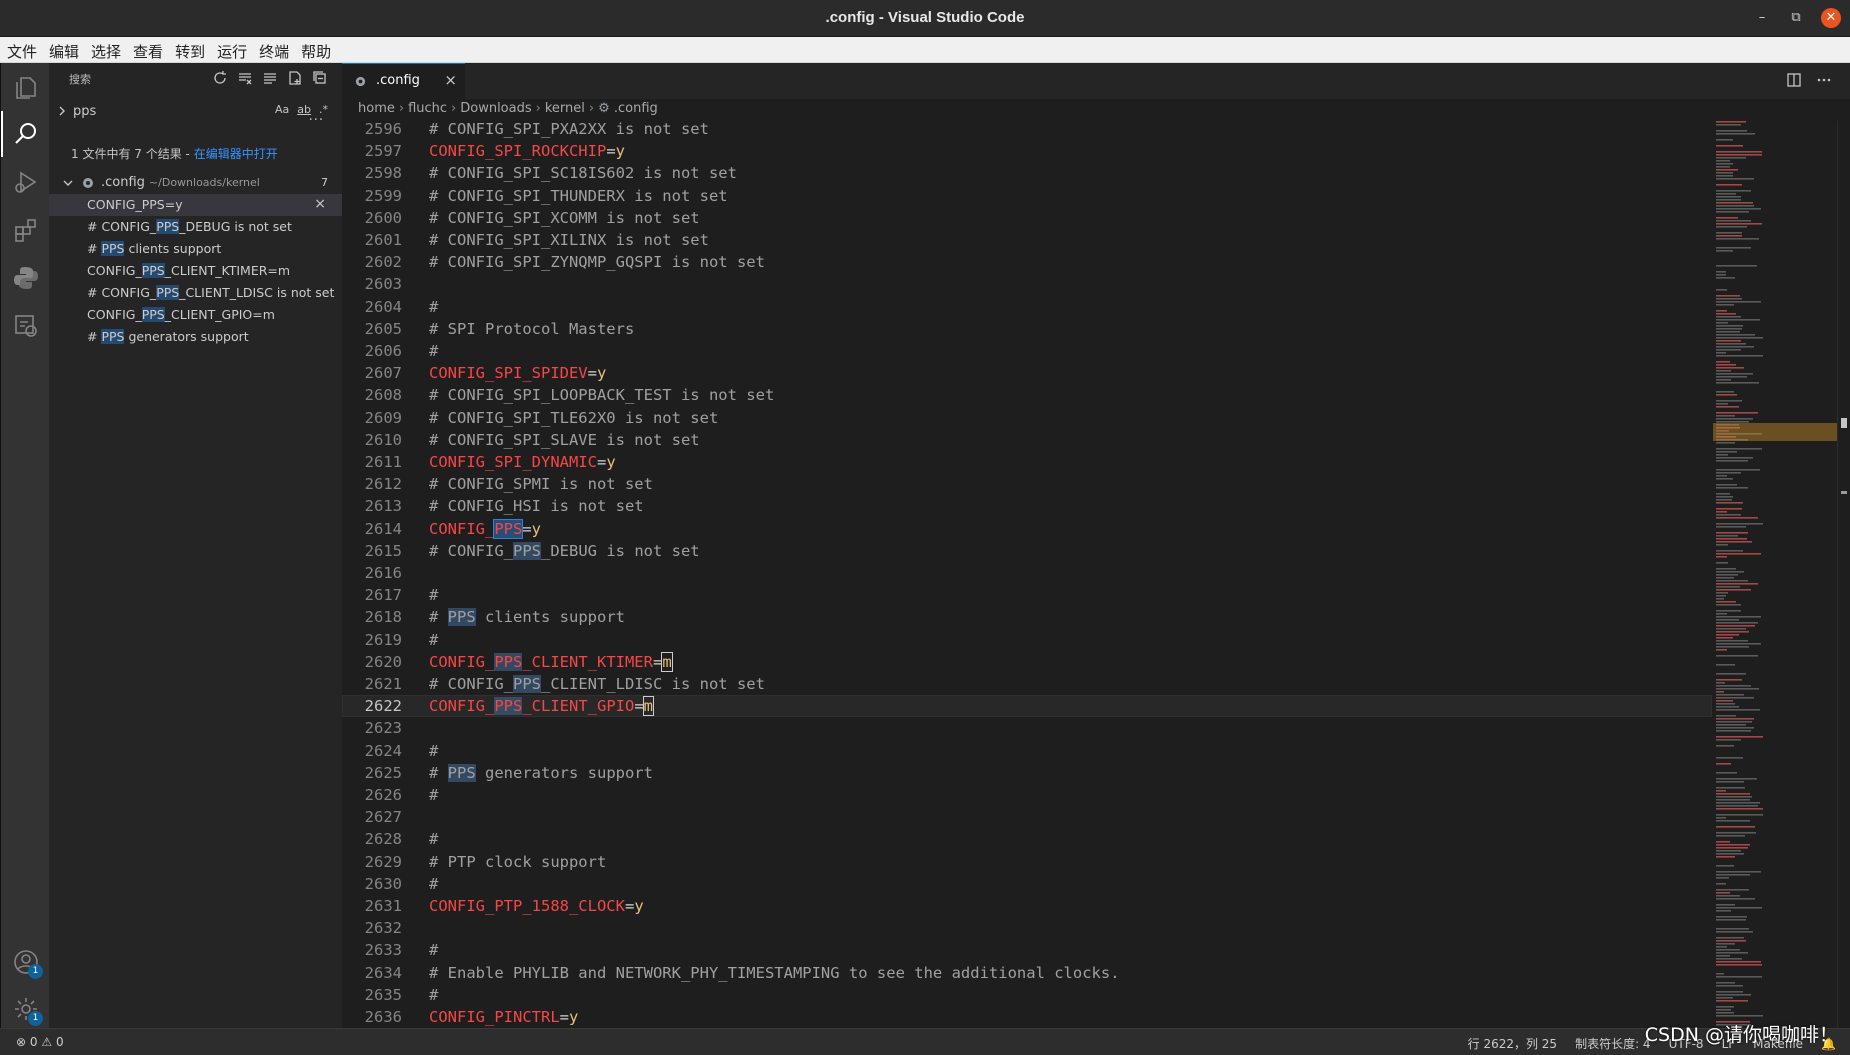 The image size is (1850, 1055). Describe the element at coordinates (1027, 329) in the screenshot. I see `code-line: 2605 # SPI Protocol Masters` at that location.